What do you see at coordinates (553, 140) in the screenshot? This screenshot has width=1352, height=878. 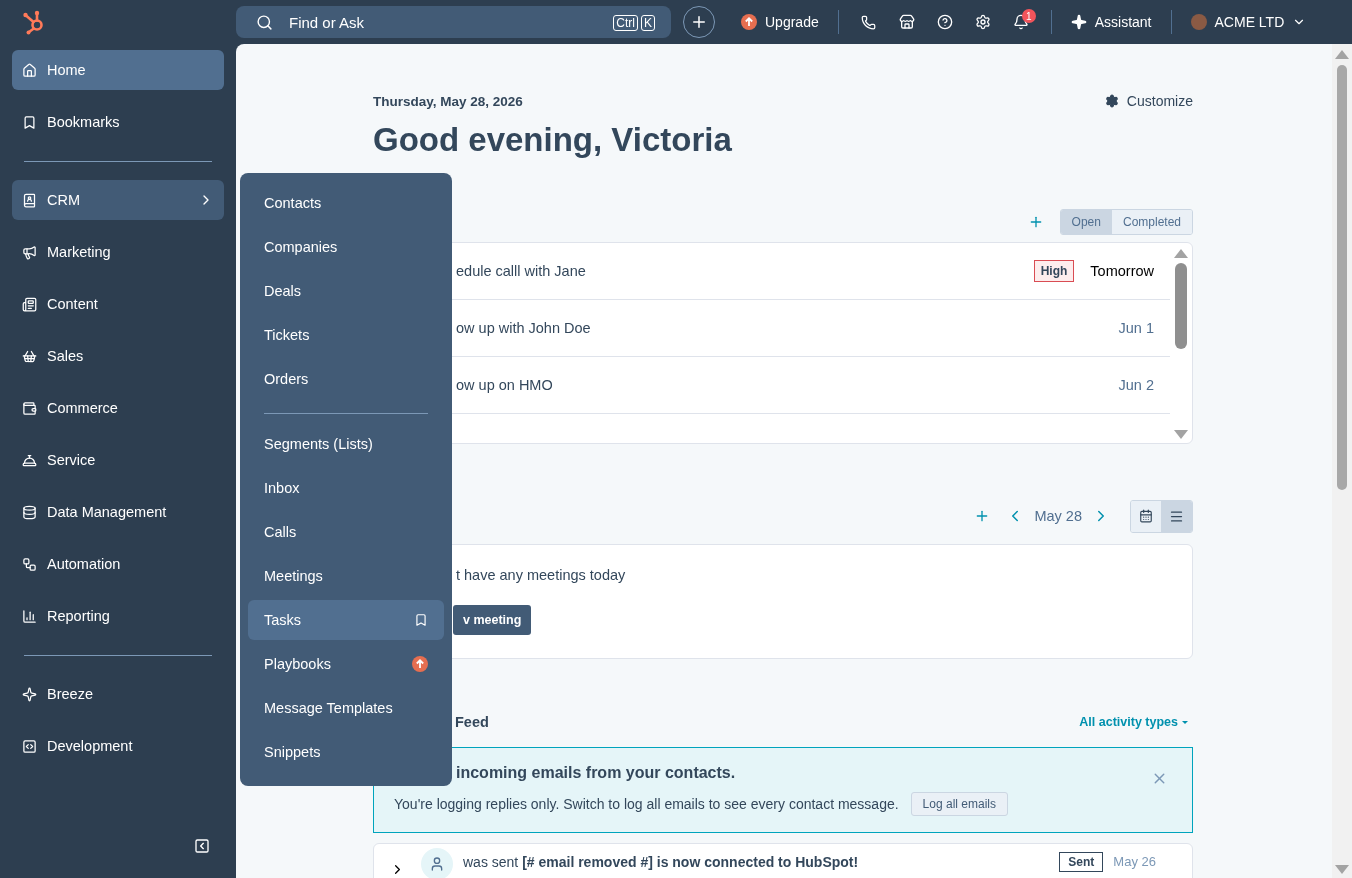 I see `greeting: Good evening, Victoria` at bounding box center [553, 140].